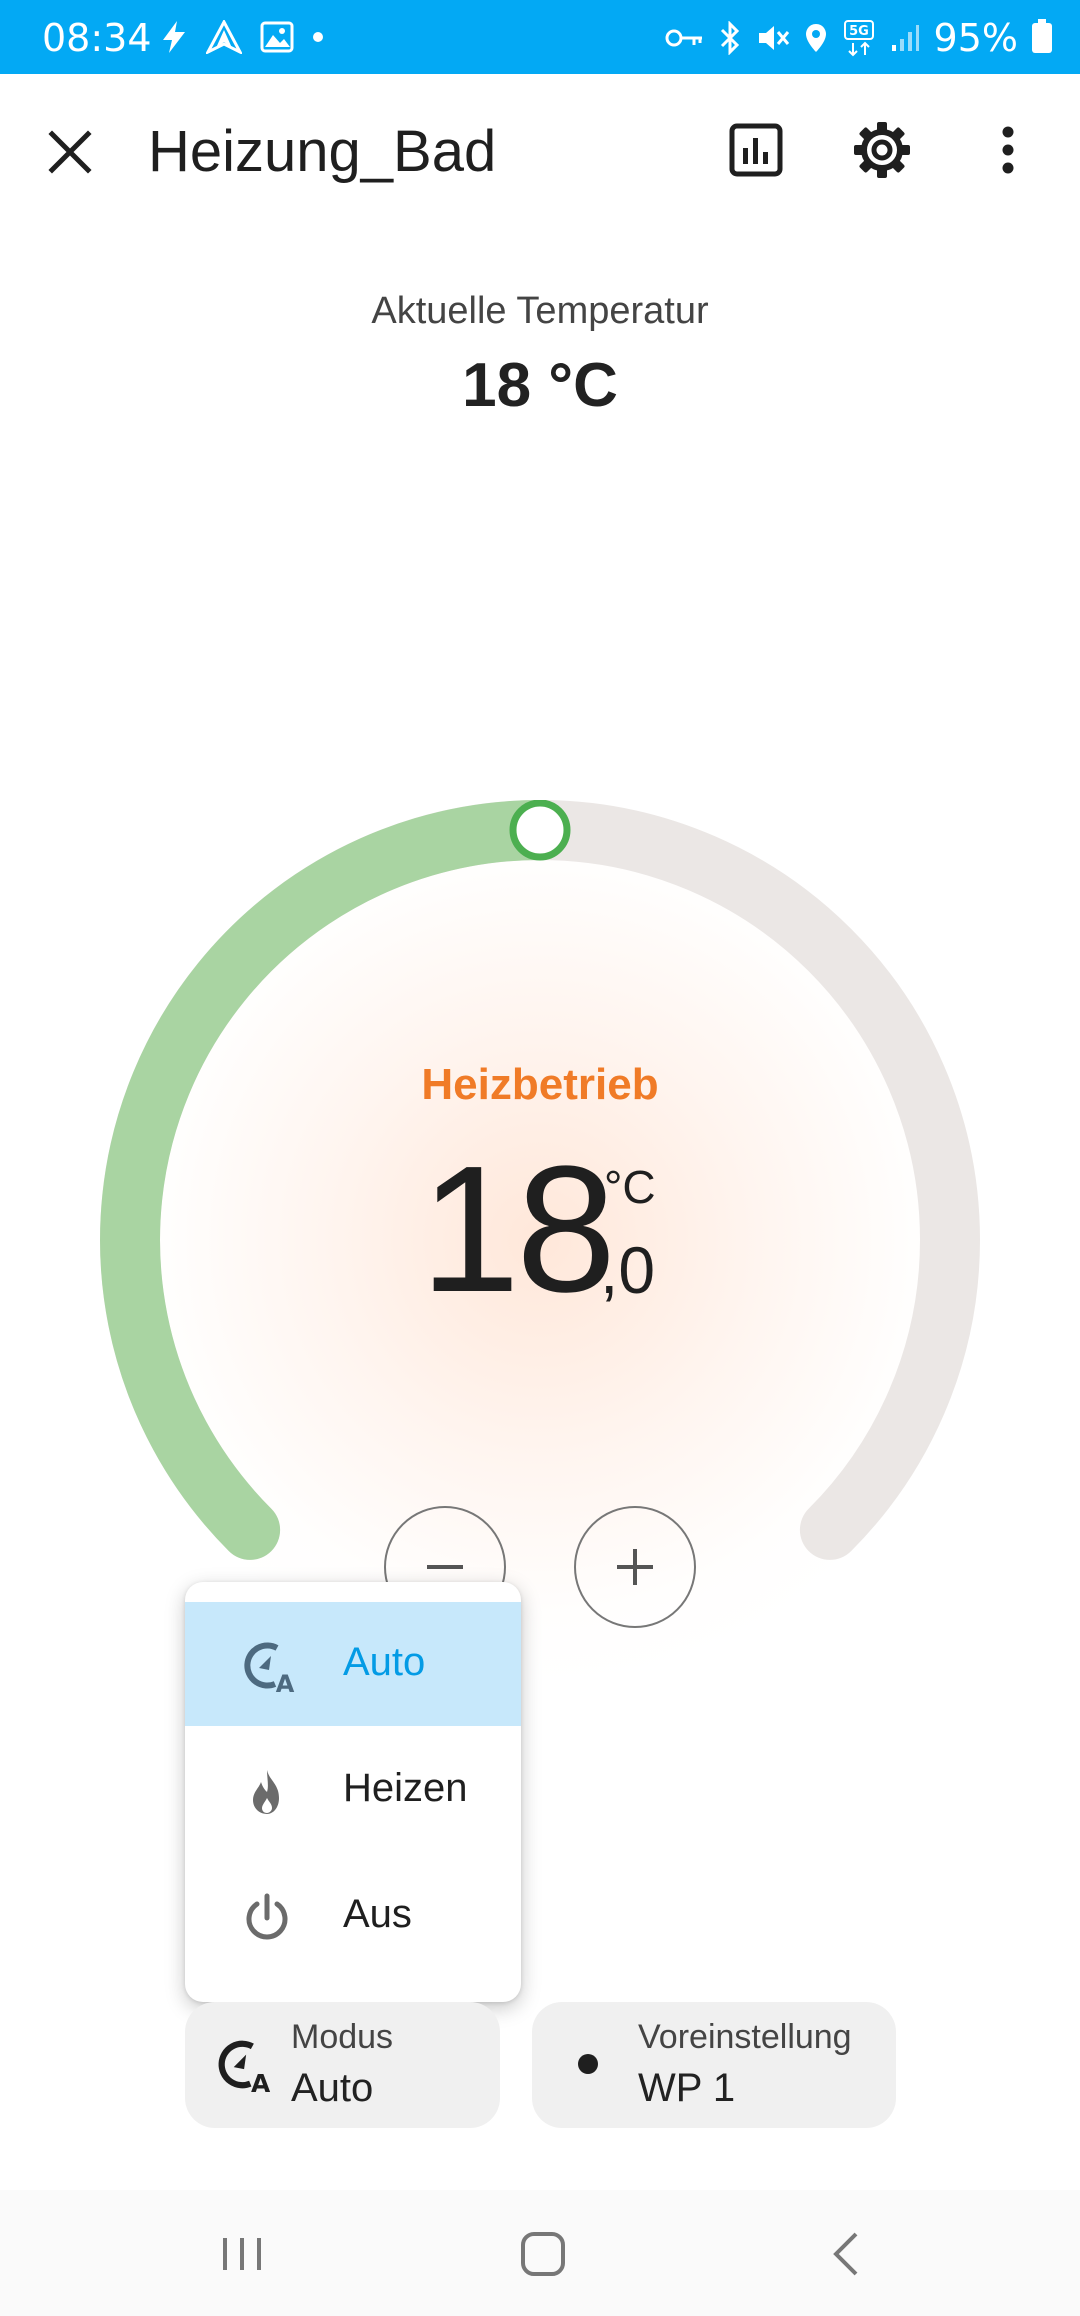 Image resolution: width=1080 pixels, height=2316 pixels. What do you see at coordinates (905, 38) in the screenshot?
I see `signal-icon` at bounding box center [905, 38].